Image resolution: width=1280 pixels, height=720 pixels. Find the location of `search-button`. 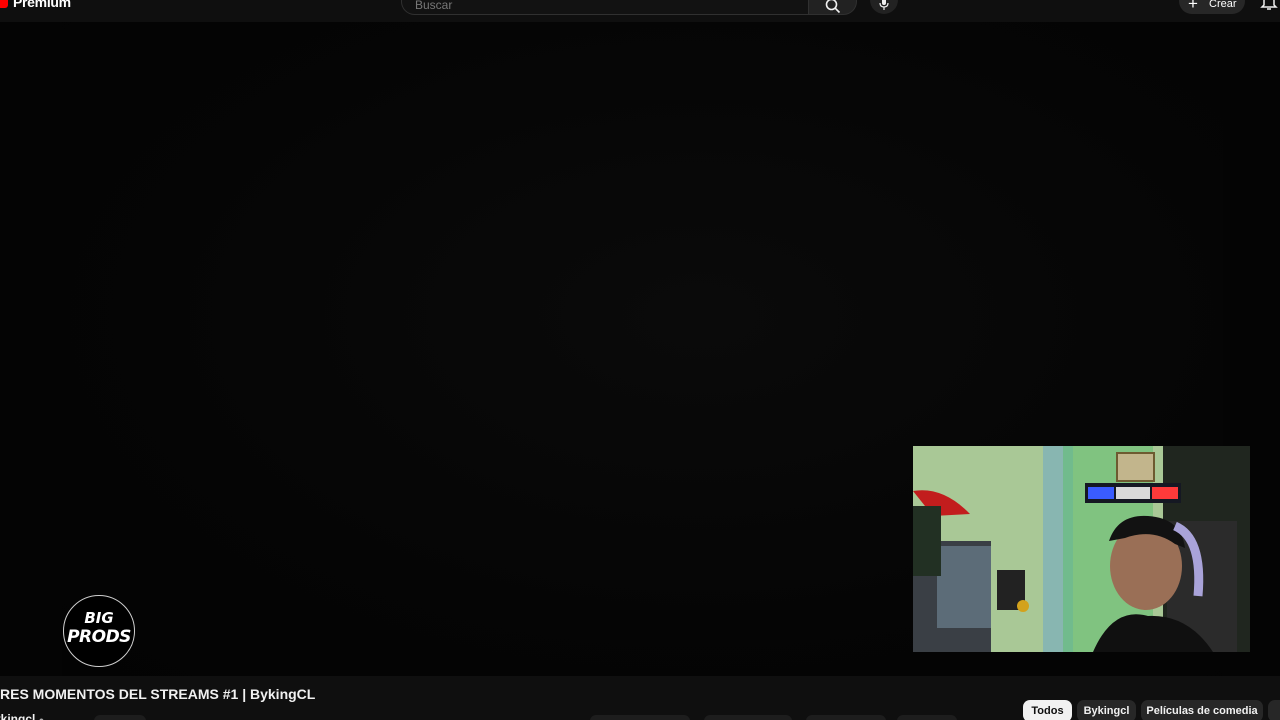

search-button is located at coordinates (833, 7).